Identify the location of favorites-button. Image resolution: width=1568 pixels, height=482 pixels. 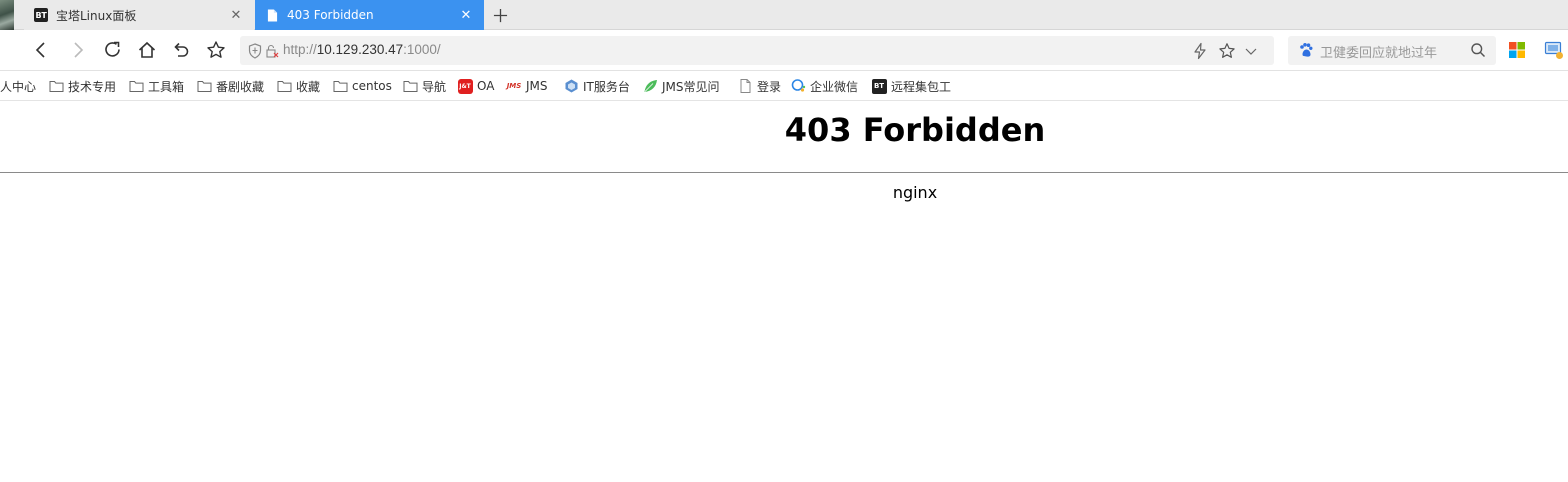
(216, 50).